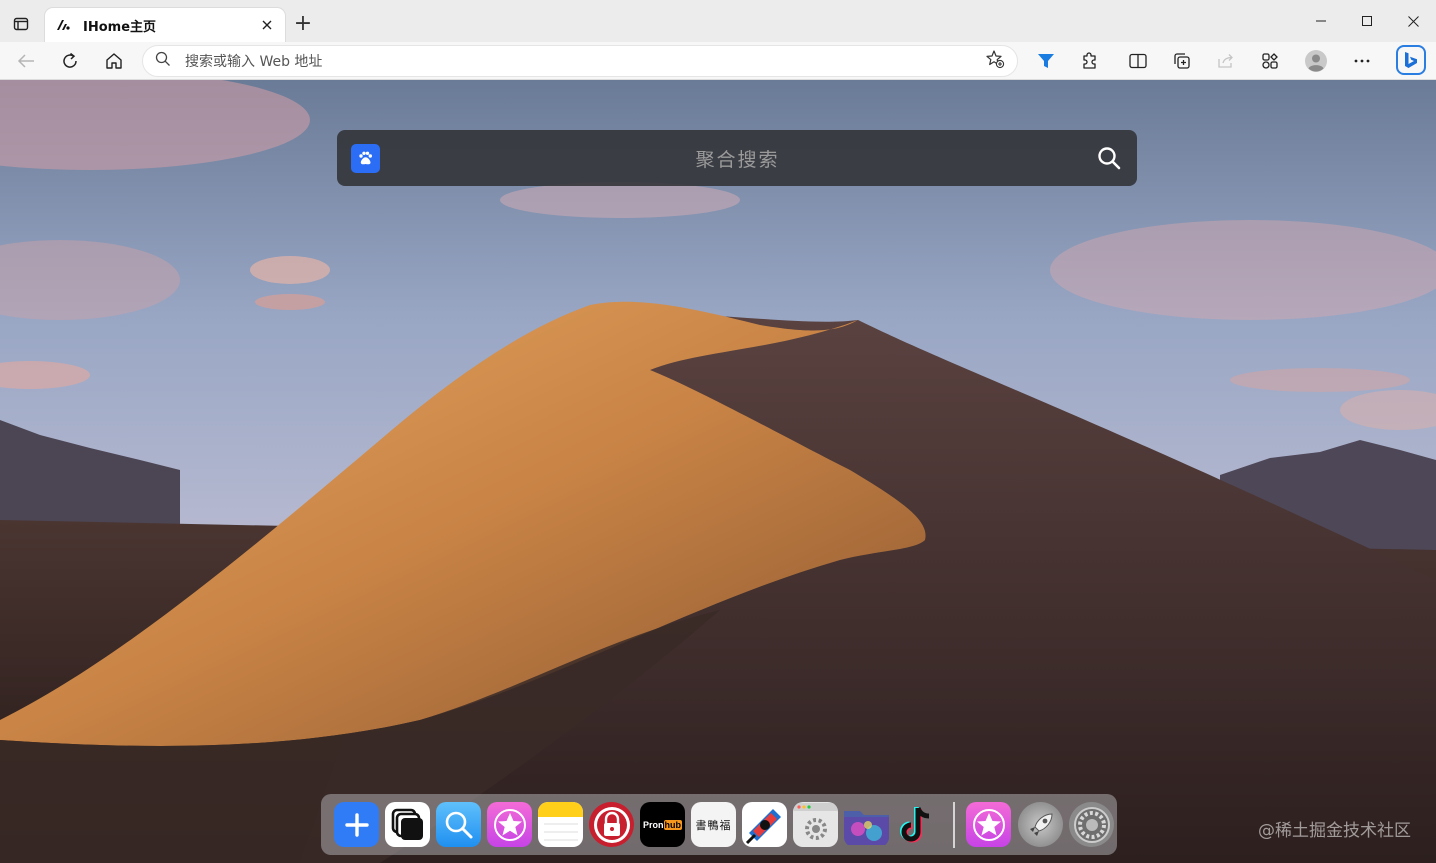 Image resolution: width=1436 pixels, height=863 pixels. I want to click on browser-tab: IHome主页, so click(165, 25).